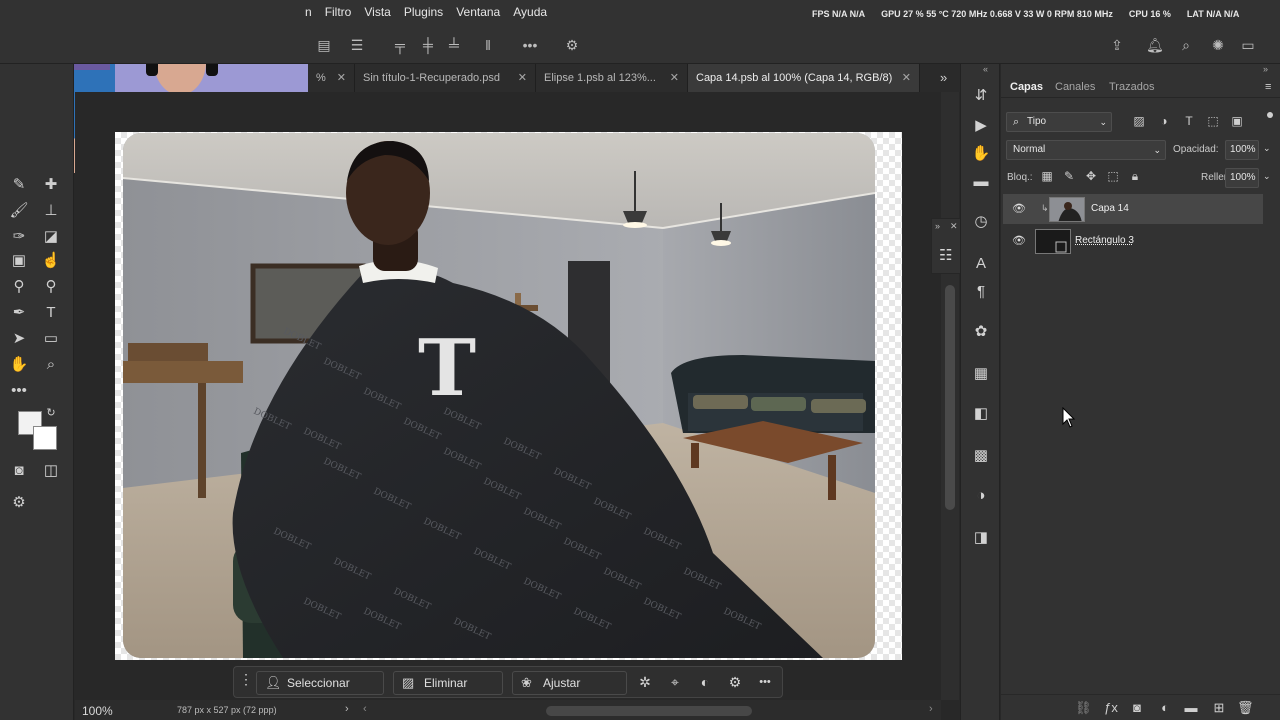 The image size is (1280, 720). What do you see at coordinates (1186, 45) in the screenshot?
I see `search-icon: ⌕` at bounding box center [1186, 45].